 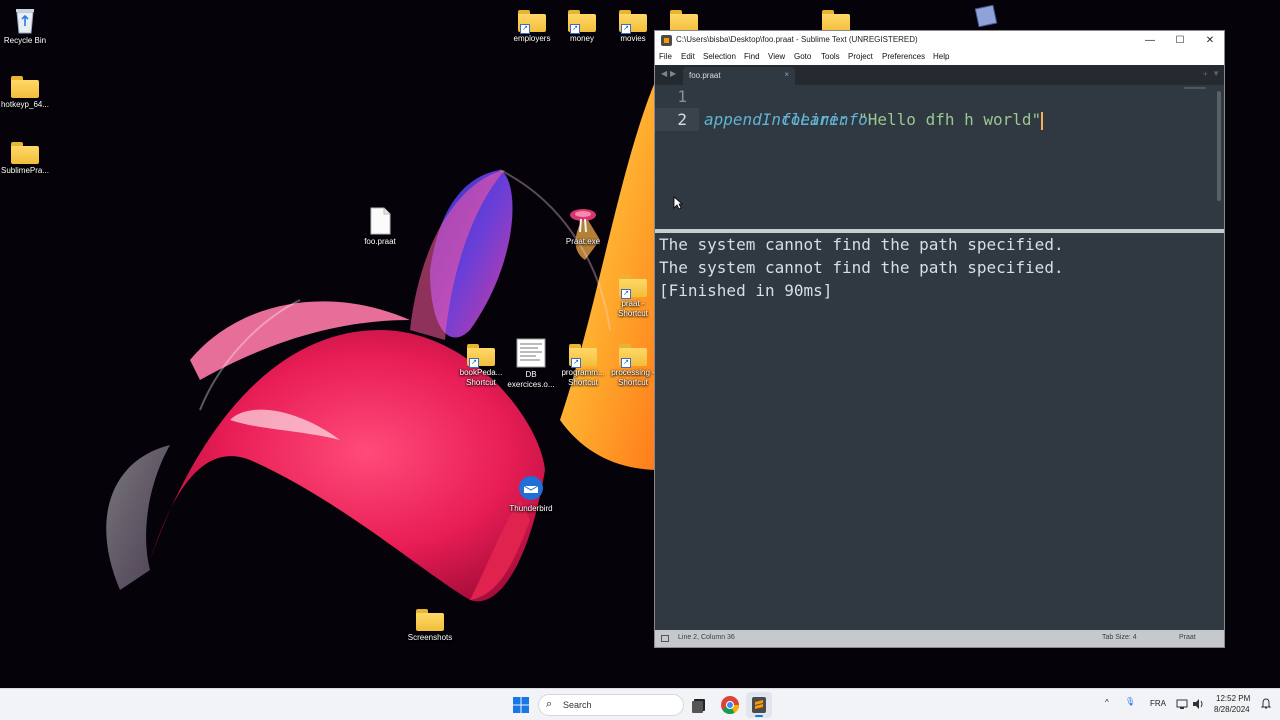 I want to click on editor-scrollbar, so click(x=1219, y=146).